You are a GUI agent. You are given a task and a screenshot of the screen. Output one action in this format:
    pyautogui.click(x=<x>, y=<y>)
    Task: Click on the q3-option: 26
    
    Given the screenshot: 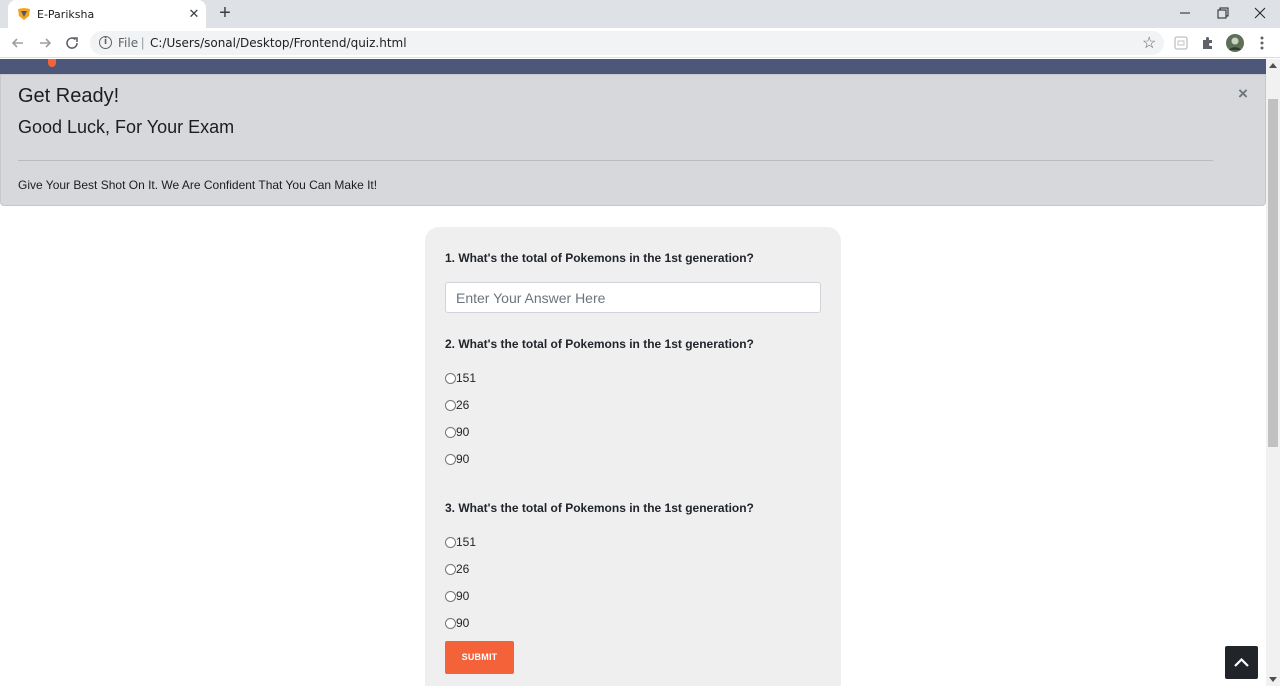 What is the action you would take?
    pyautogui.click(x=457, y=569)
    